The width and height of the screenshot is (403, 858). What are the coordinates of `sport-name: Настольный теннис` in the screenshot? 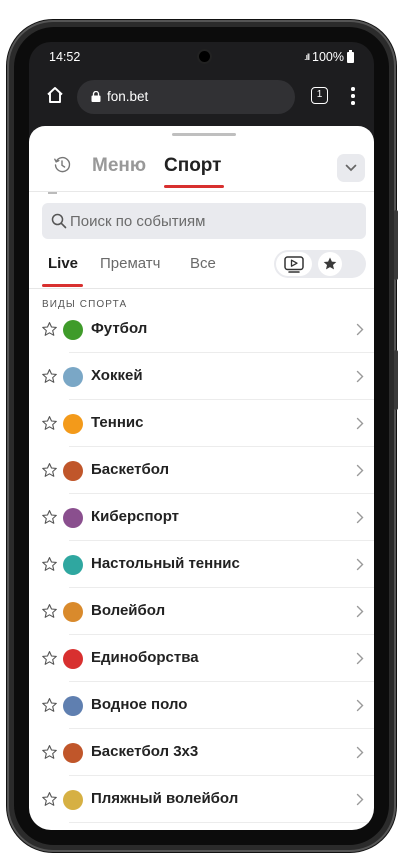 It's located at (165, 563).